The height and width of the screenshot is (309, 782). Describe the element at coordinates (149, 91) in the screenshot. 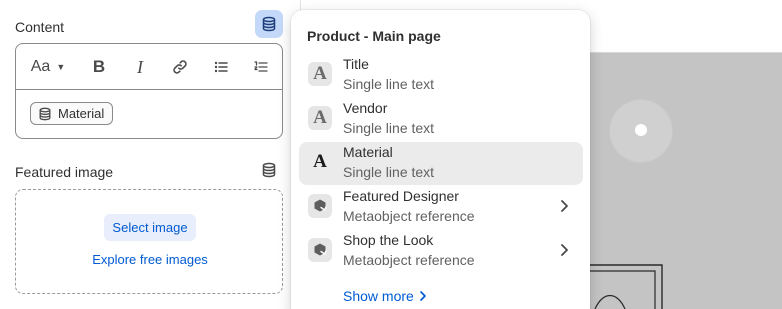

I see `rich-text-editor: Aa ▼ B I Material` at that location.